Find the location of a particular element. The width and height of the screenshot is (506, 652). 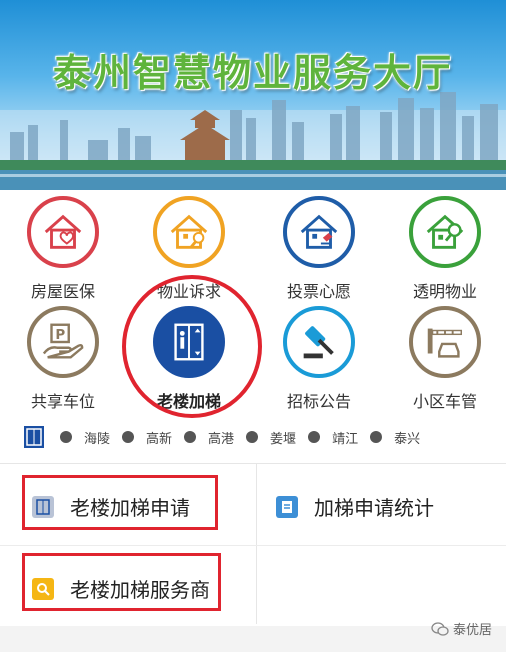

grid-label: 招标公告 is located at coordinates (318, 401).